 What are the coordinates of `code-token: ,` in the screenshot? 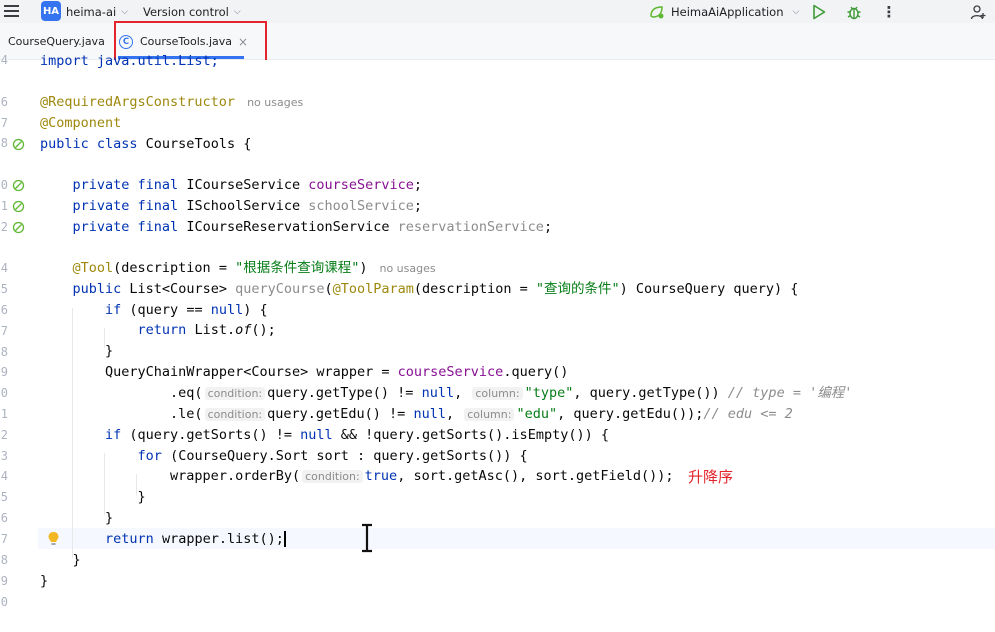 It's located at (450, 414).